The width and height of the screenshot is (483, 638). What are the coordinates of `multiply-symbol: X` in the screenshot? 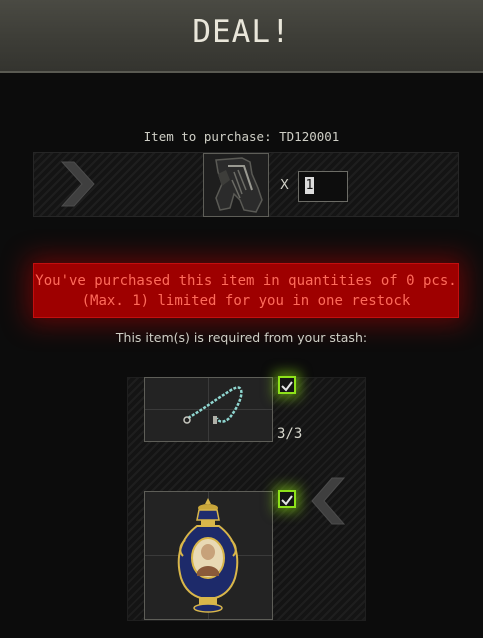 It's located at (284, 185).